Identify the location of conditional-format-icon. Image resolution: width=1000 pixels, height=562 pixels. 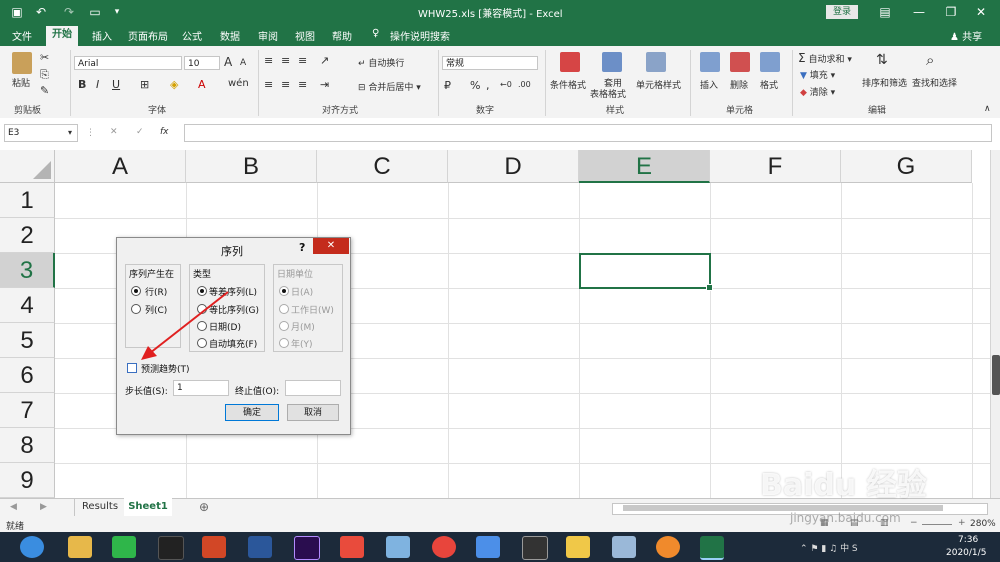
(570, 62).